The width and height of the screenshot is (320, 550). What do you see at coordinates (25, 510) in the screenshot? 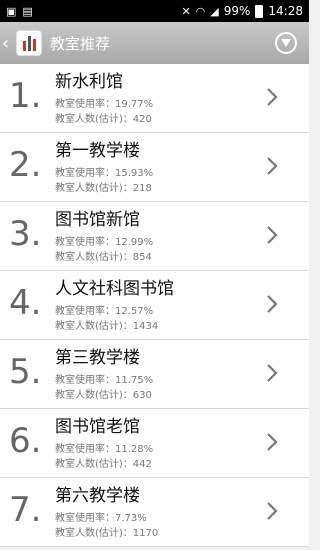
I see `rank-number: 7.` at bounding box center [25, 510].